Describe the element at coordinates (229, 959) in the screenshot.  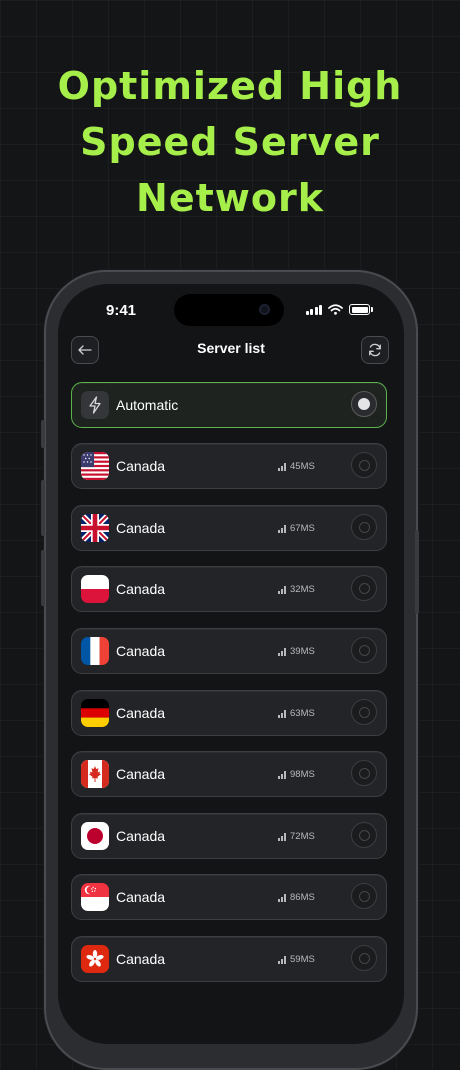
I see `server-row: Canada 59MS` at that location.